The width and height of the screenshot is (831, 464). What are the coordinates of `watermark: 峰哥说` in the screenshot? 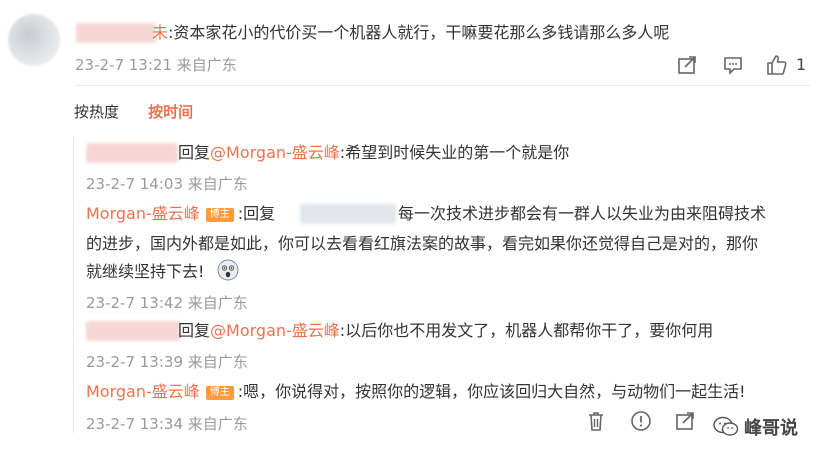 It's located at (755, 427).